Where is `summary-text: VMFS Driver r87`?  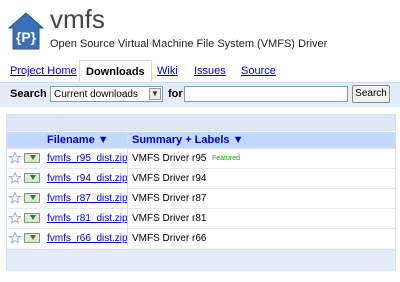
summary-text: VMFS Driver r87 is located at coordinates (169, 198).